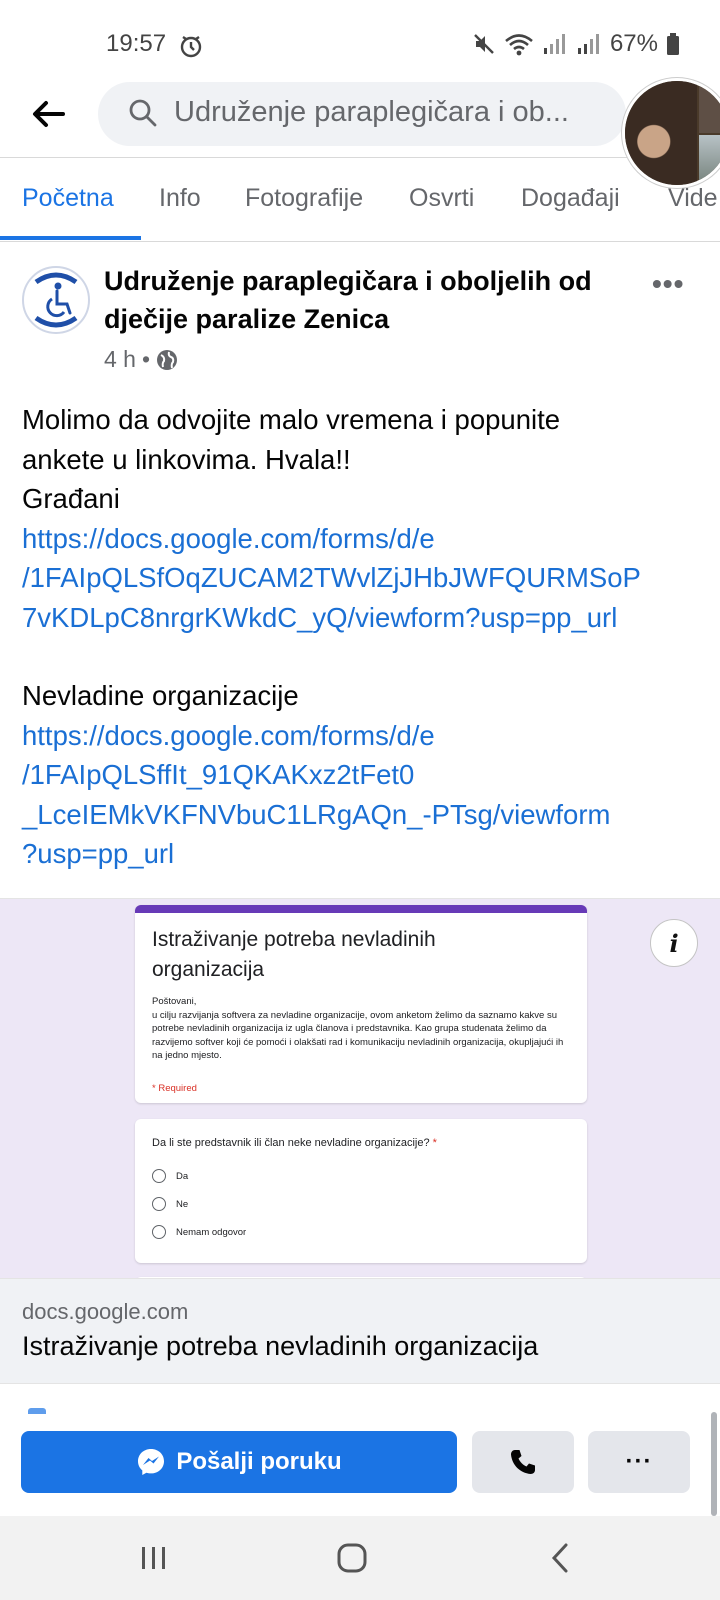 This screenshot has width=720, height=1600. I want to click on form-option: Ne, so click(170, 1204).